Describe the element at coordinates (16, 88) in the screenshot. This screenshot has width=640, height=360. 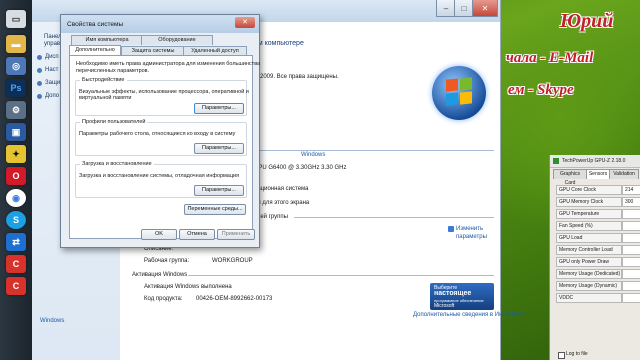
I see `photoshop-icon: Ps` at that location.